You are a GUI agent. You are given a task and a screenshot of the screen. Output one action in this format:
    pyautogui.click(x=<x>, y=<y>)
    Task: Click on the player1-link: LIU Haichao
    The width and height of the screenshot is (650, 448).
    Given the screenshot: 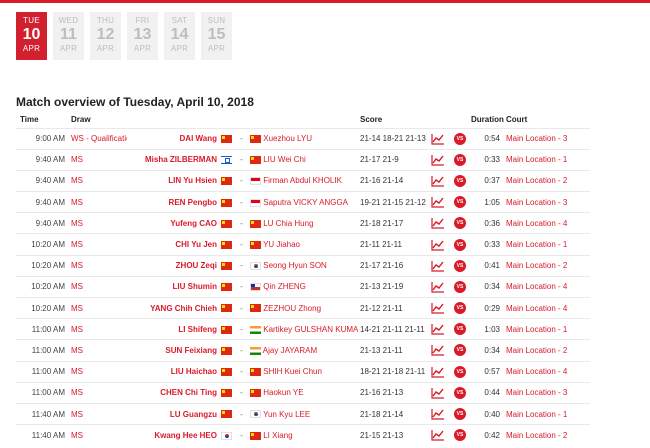 What is the action you would take?
    pyautogui.click(x=174, y=371)
    